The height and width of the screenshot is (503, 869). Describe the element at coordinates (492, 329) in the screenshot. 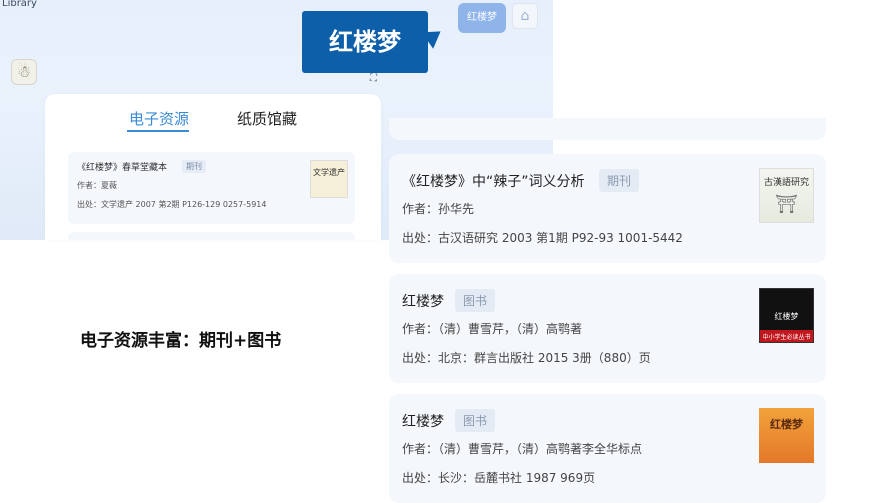

I see `record-author: 作者：（清）曹雪芹，（清）高鹗著` at that location.